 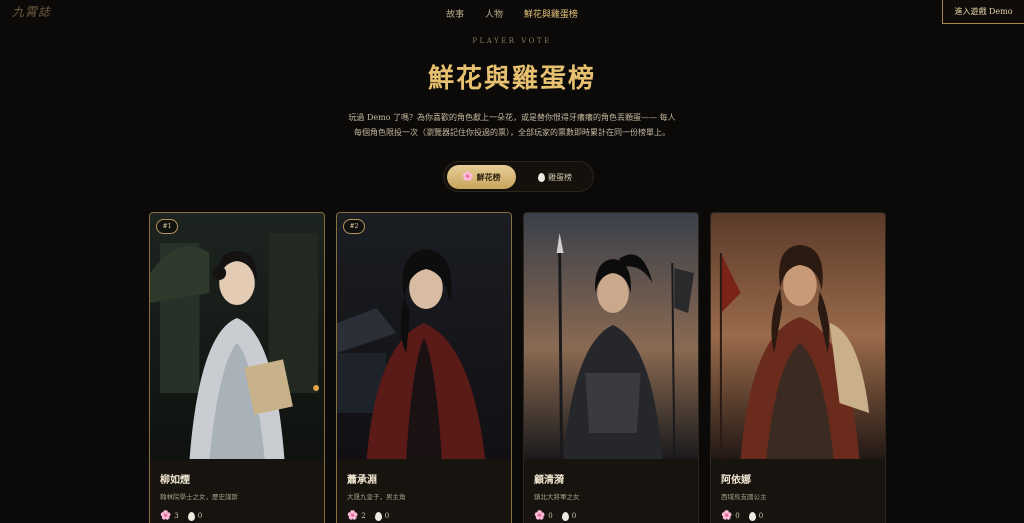 What do you see at coordinates (512, 132) in the screenshot?
I see `description-line-2: 每個角色限投一次（瀏覽器記住你投過的票），全部玩家的票數即時累計在同一份榜單上。` at bounding box center [512, 132].